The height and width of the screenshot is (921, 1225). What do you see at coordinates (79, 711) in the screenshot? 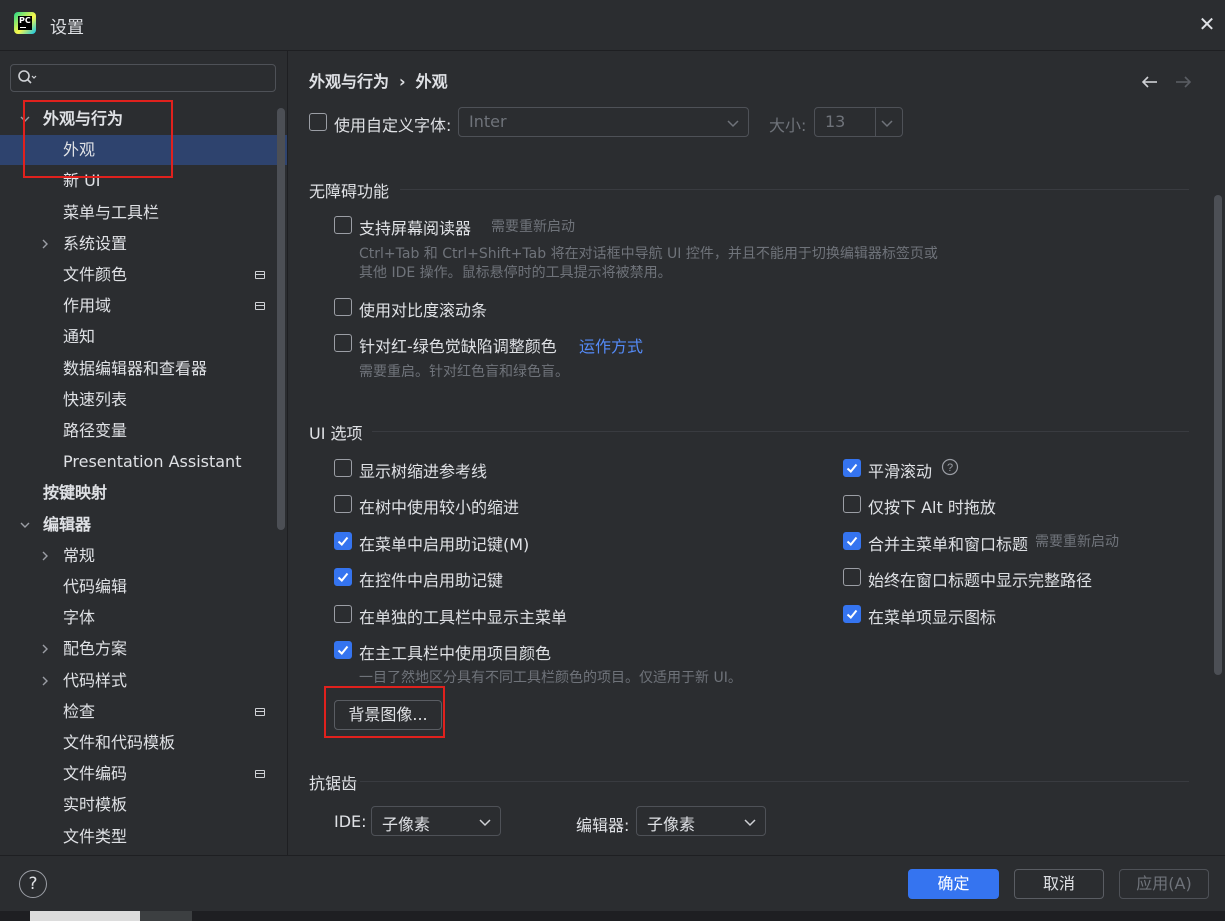
I see `sidebar-item-label: 检查` at bounding box center [79, 711].